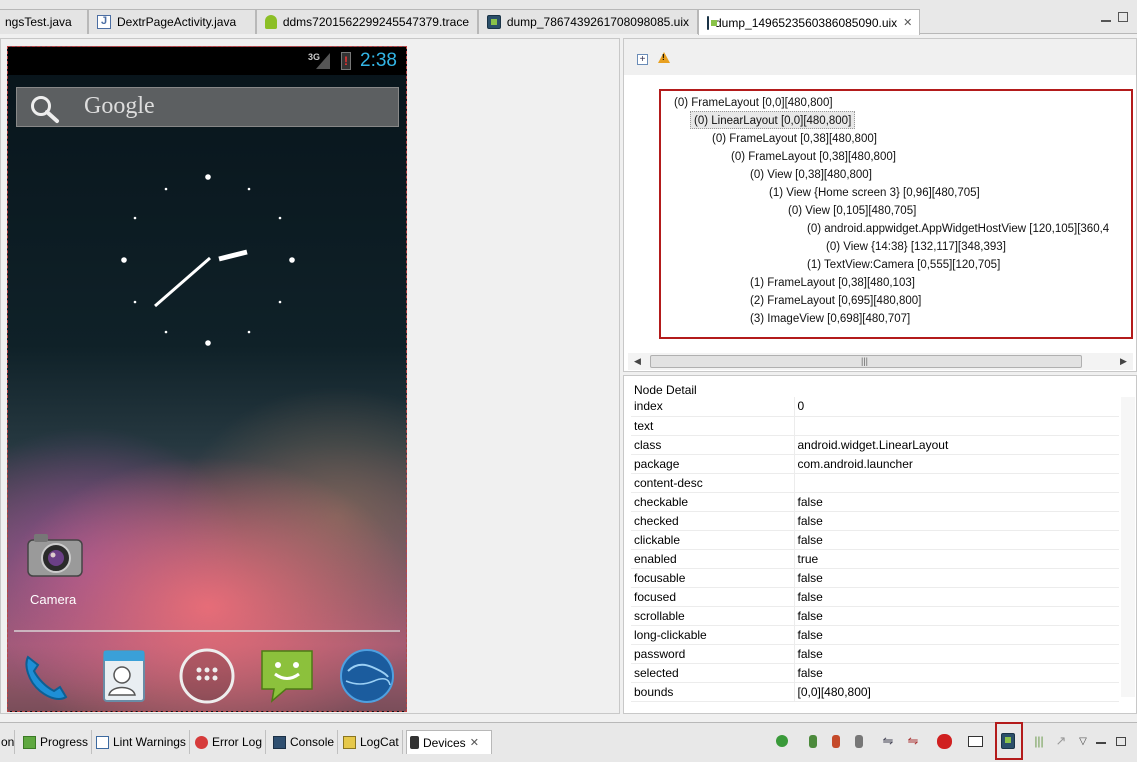  What do you see at coordinates (1123, 361) in the screenshot?
I see `scroll-right-icon: ▶` at bounding box center [1123, 361].